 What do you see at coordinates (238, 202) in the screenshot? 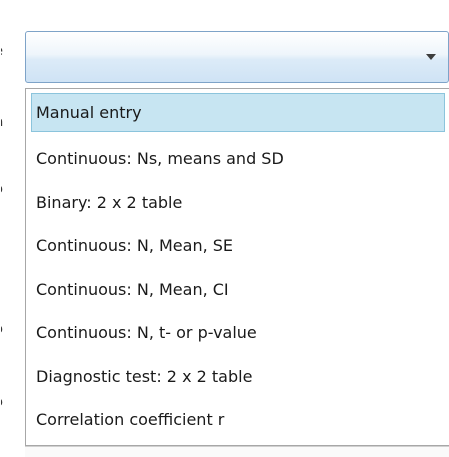
I see `option-binary-2x2-table: Binary: 2 x 2 table` at bounding box center [238, 202].